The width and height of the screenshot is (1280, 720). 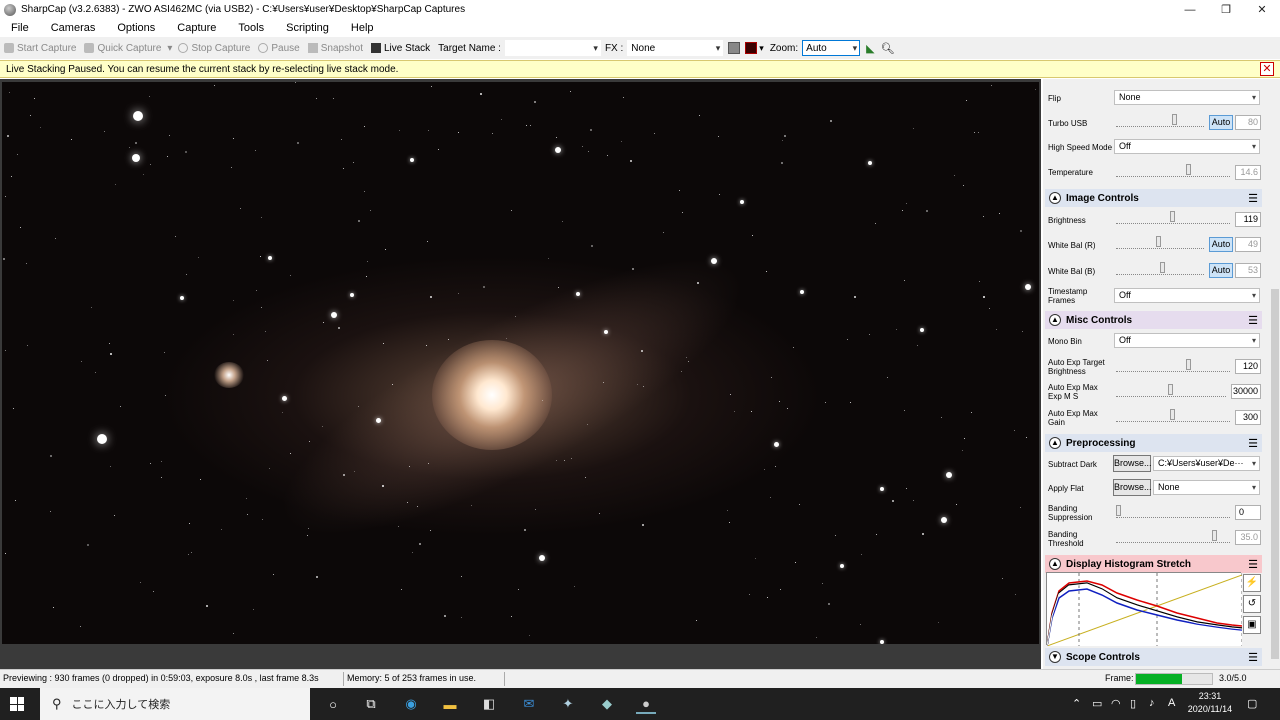 What do you see at coordinates (1097, 703) in the screenshot?
I see `network-icon: ▭` at bounding box center [1097, 703].